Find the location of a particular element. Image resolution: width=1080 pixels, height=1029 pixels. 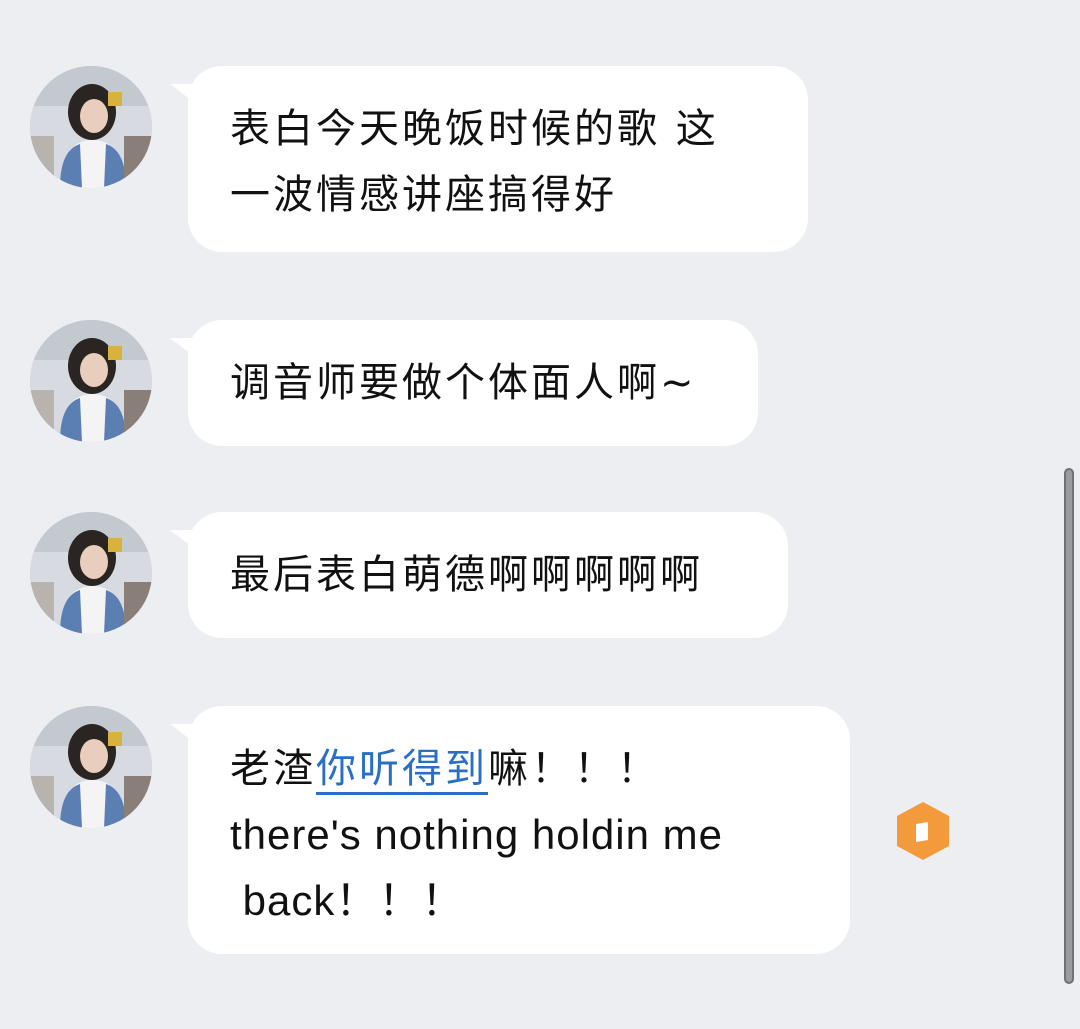

message-text: 老渣 is located at coordinates (273, 769).